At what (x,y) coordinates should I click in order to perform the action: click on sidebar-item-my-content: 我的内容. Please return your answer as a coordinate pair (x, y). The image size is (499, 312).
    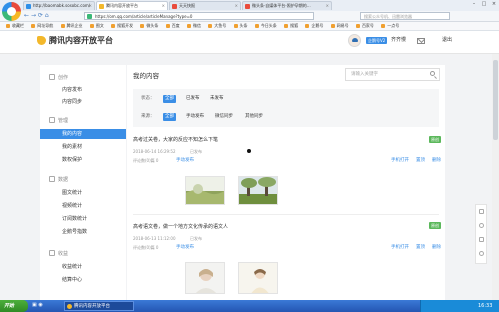
    Looking at the image, I should click on (83, 134).